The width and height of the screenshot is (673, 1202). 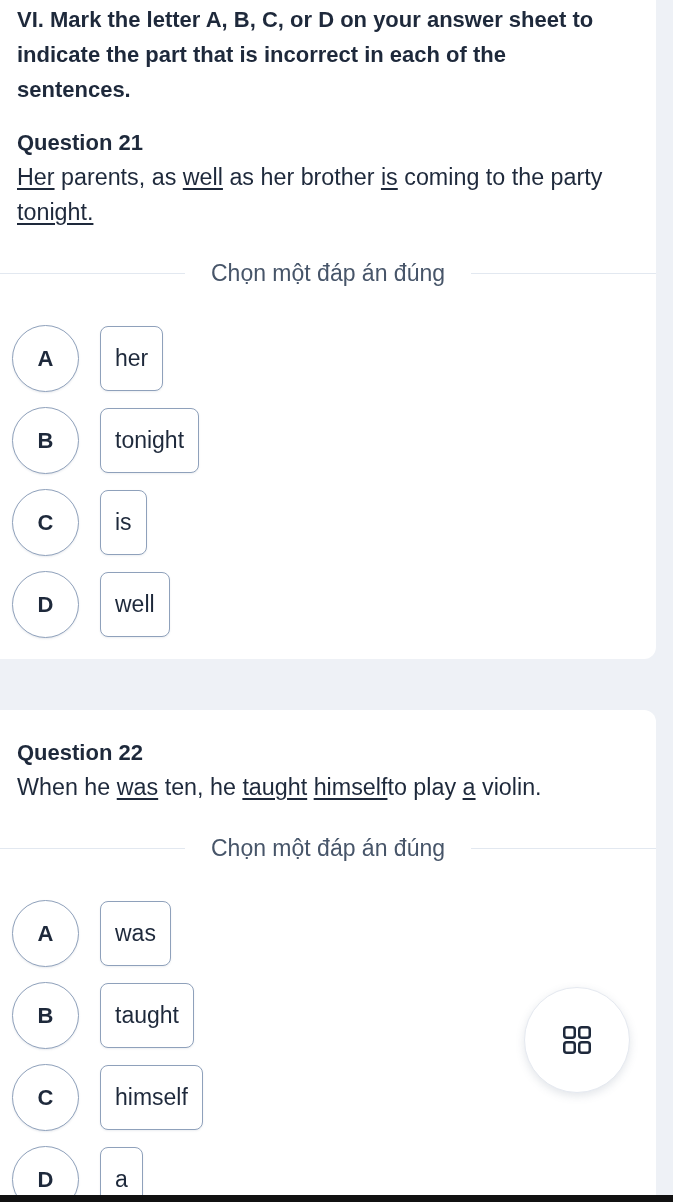 What do you see at coordinates (280, 787) in the screenshot?
I see `question-sentence: When he was ten, he taught himselfto play a violin.` at bounding box center [280, 787].